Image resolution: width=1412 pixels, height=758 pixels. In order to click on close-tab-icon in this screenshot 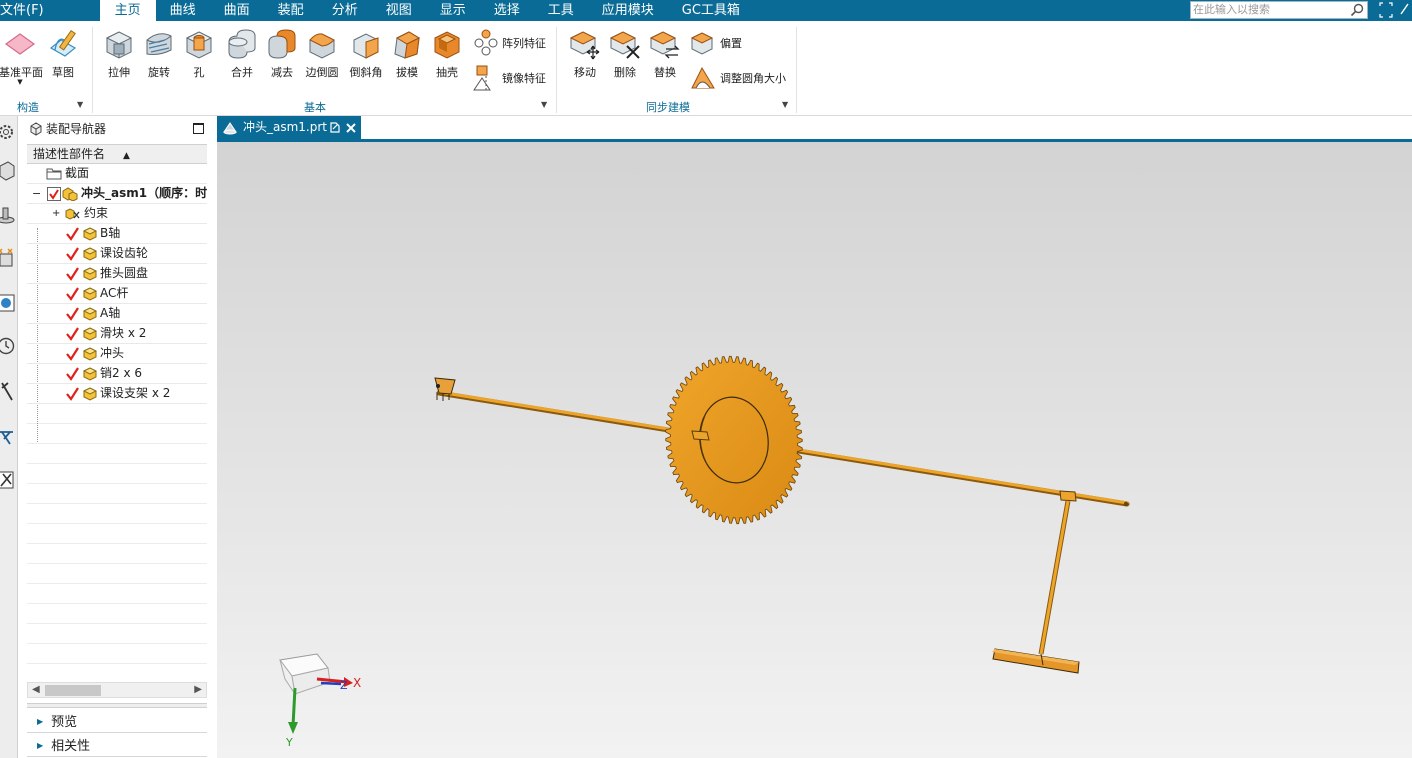, I will do `click(351, 127)`.